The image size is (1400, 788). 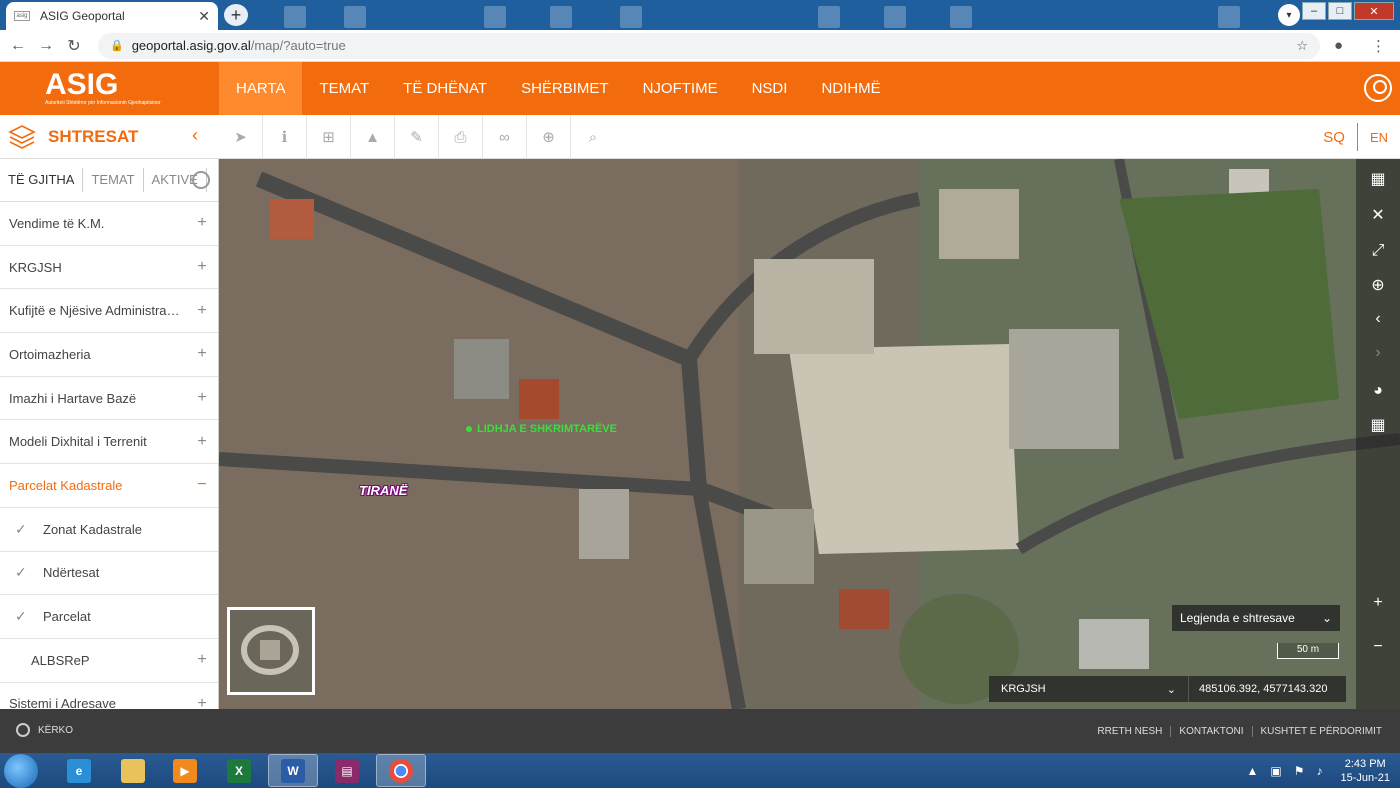 I want to click on add-circle-icon: ⊕, so click(x=549, y=137).